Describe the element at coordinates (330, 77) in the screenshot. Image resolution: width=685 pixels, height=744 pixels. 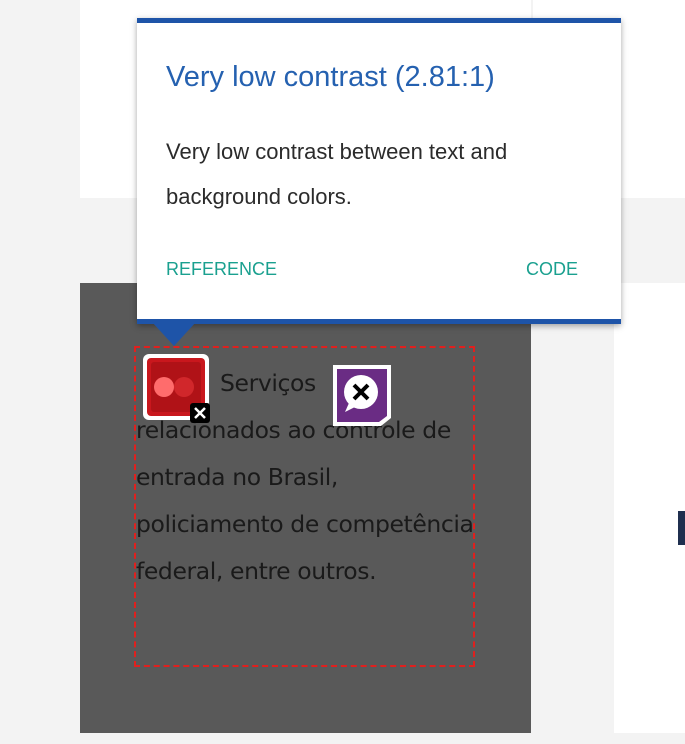
I see `tooltip-title: Very low contrast (2.81:1)` at that location.